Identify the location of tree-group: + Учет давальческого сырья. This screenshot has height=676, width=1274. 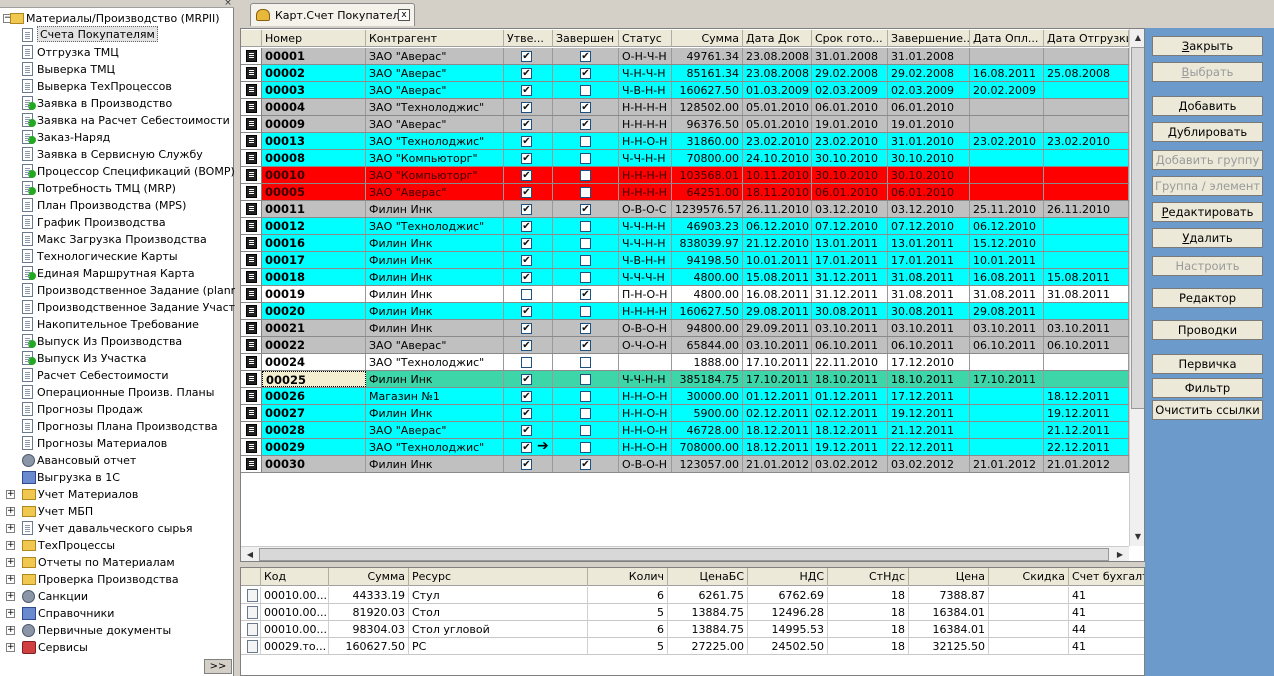
(117, 528).